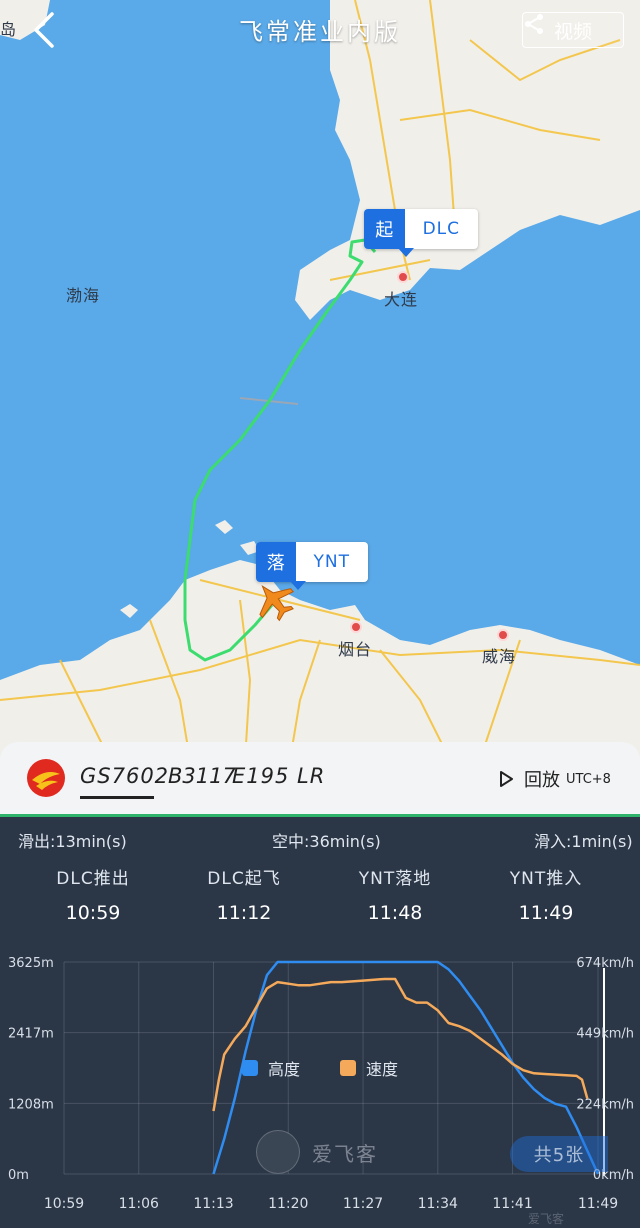  I want to click on departure-type-label: 起, so click(384, 229).